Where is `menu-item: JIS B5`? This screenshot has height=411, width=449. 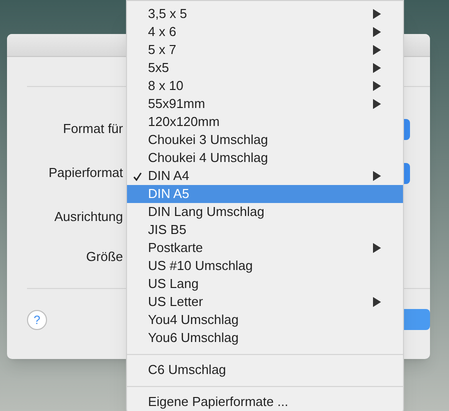
menu-item: JIS B5 is located at coordinates (265, 230).